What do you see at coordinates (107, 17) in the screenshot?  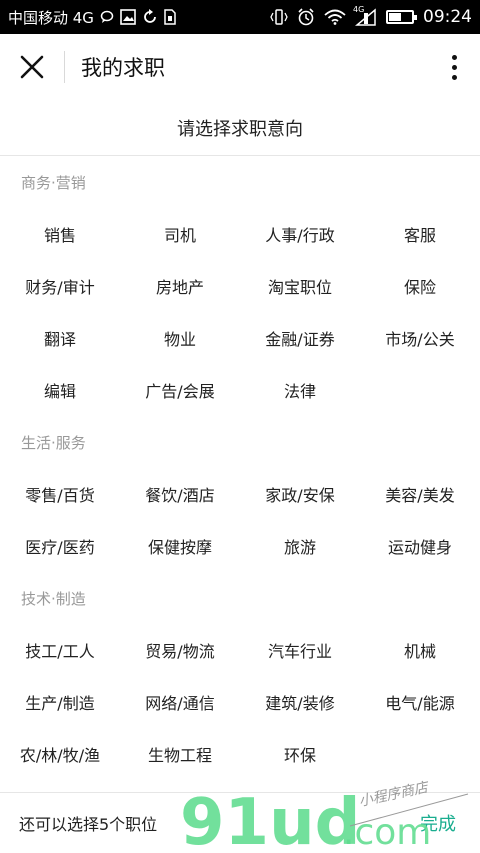 I see `chat-bubble-icon` at bounding box center [107, 17].